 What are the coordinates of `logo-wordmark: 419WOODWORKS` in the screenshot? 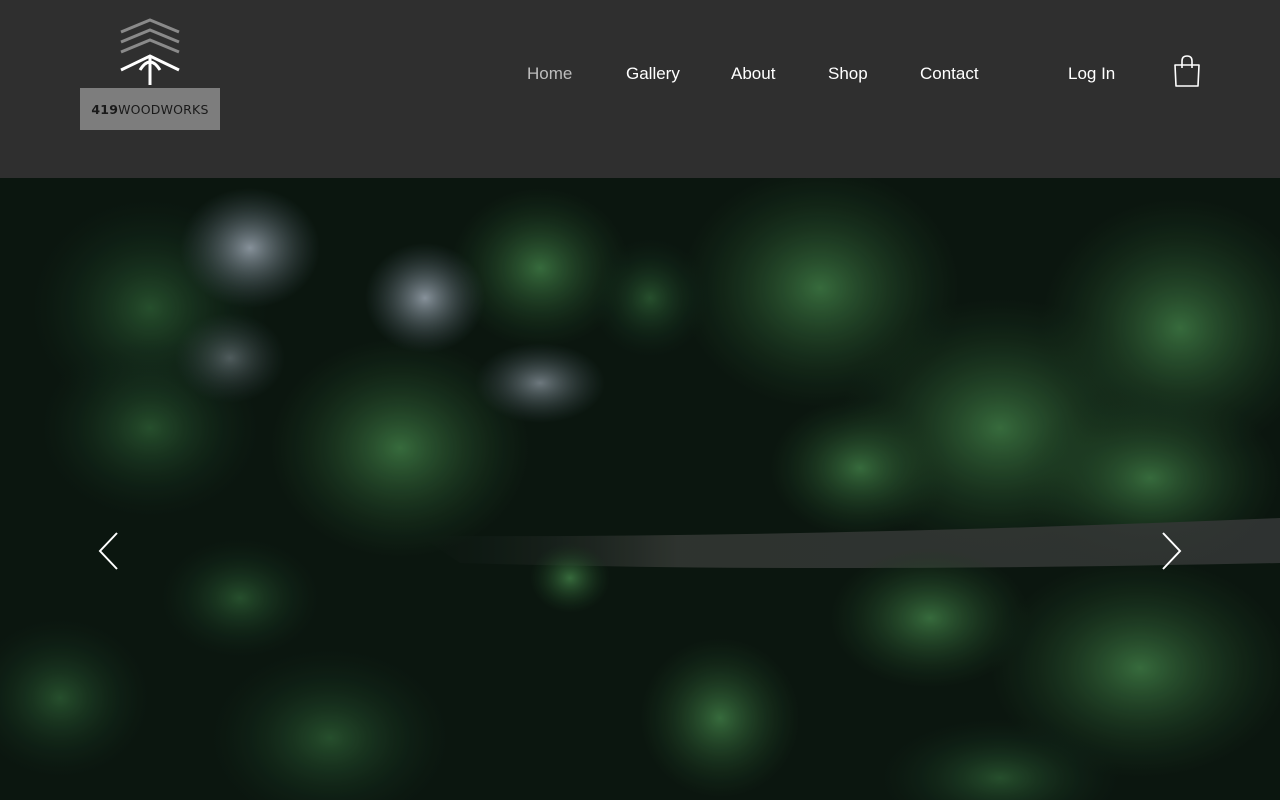 It's located at (150, 109).